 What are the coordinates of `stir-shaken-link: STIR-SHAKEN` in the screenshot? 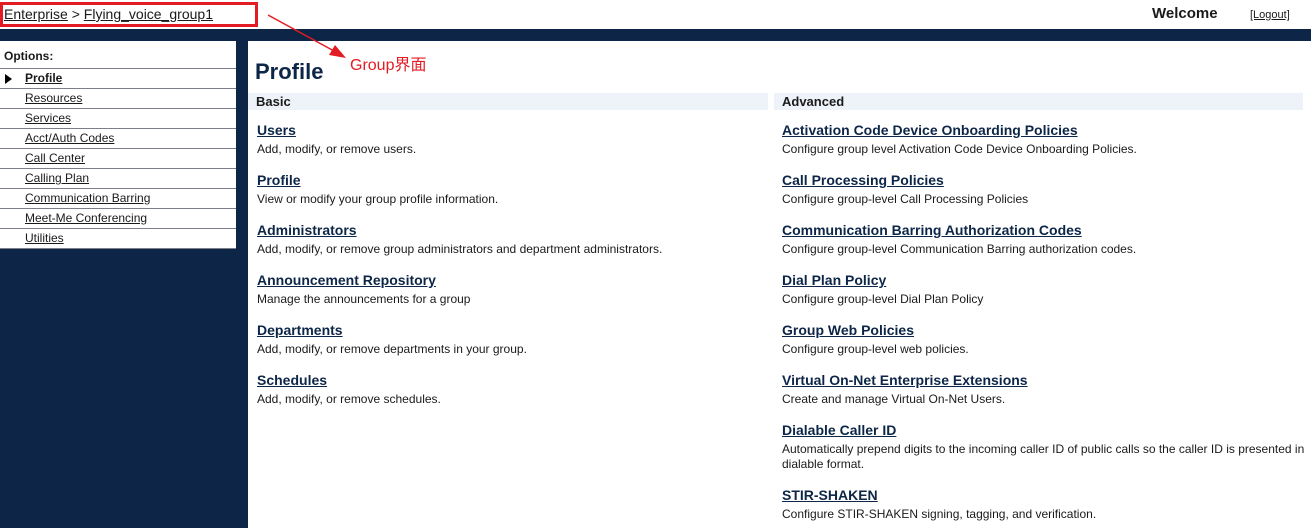 It's located at (830, 495).